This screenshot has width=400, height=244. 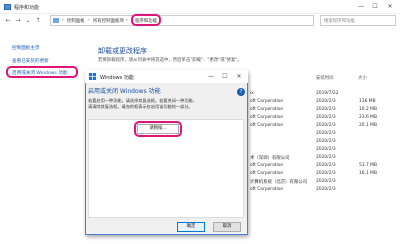 What do you see at coordinates (325, 127) in the screenshot?
I see `table-row: oft Corporation 2020/2/3 20.1 MB` at bounding box center [325, 127].